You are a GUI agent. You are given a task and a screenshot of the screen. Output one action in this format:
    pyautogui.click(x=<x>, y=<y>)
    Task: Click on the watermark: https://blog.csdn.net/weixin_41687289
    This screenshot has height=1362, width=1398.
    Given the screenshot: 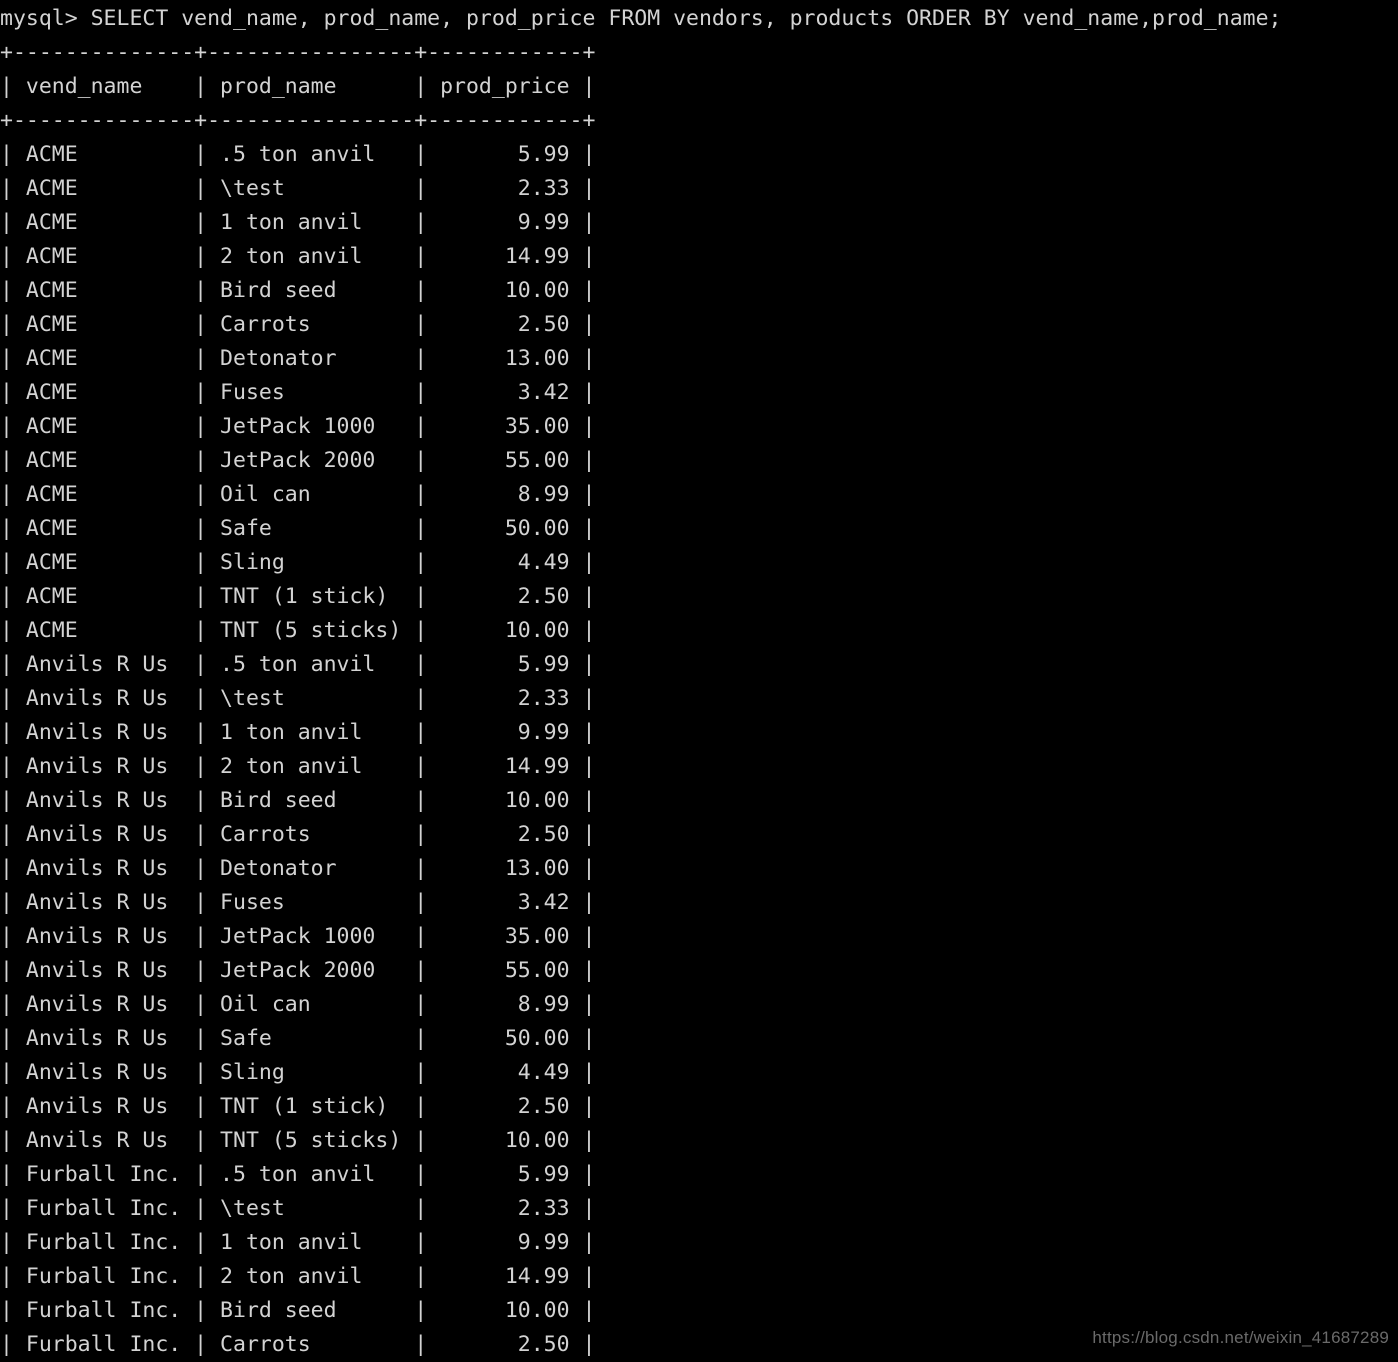 What is the action you would take?
    pyautogui.click(x=1240, y=1337)
    